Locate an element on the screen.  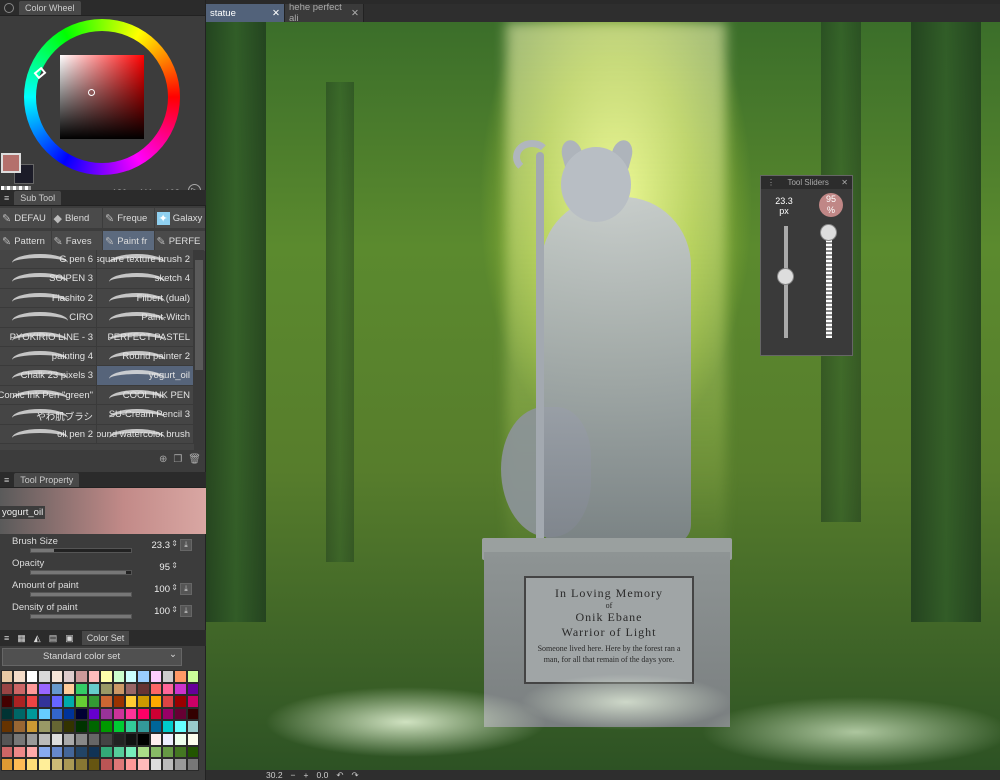
grip-icon: ⋮ is located at coordinates (771, 182).